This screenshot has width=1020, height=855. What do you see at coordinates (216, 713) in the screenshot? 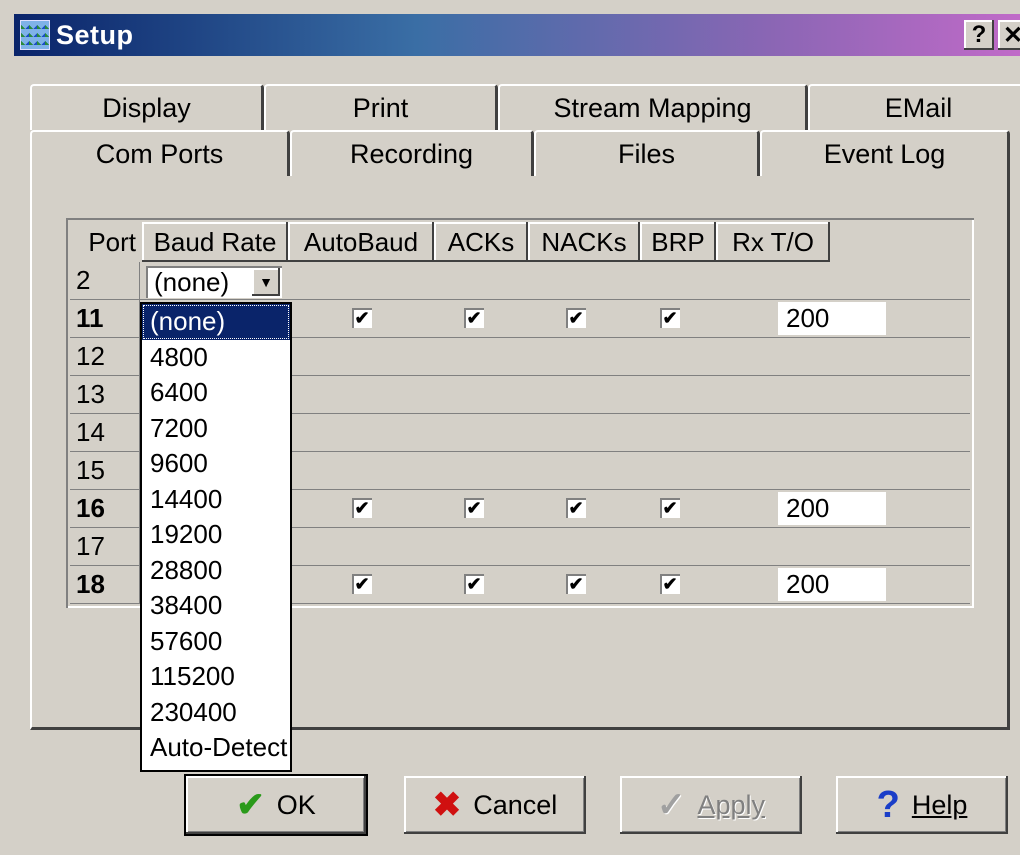
I see `baud-option: 230400` at bounding box center [216, 713].